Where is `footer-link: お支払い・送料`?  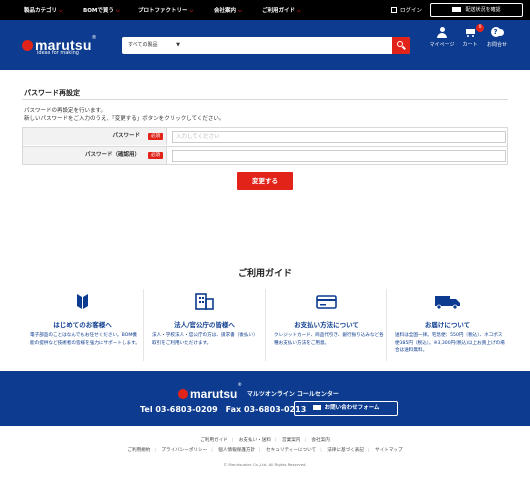 footer-link: お支払い・送料 is located at coordinates (255, 440).